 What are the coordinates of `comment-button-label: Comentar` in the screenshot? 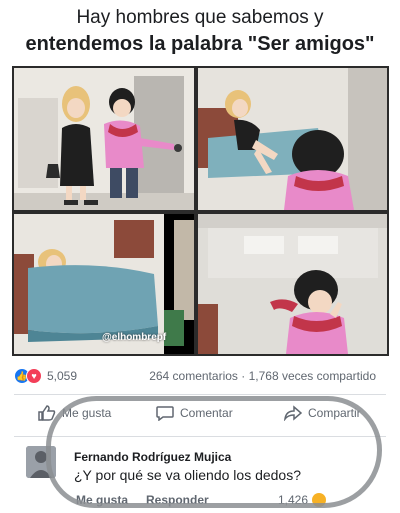 It's located at (206, 413).